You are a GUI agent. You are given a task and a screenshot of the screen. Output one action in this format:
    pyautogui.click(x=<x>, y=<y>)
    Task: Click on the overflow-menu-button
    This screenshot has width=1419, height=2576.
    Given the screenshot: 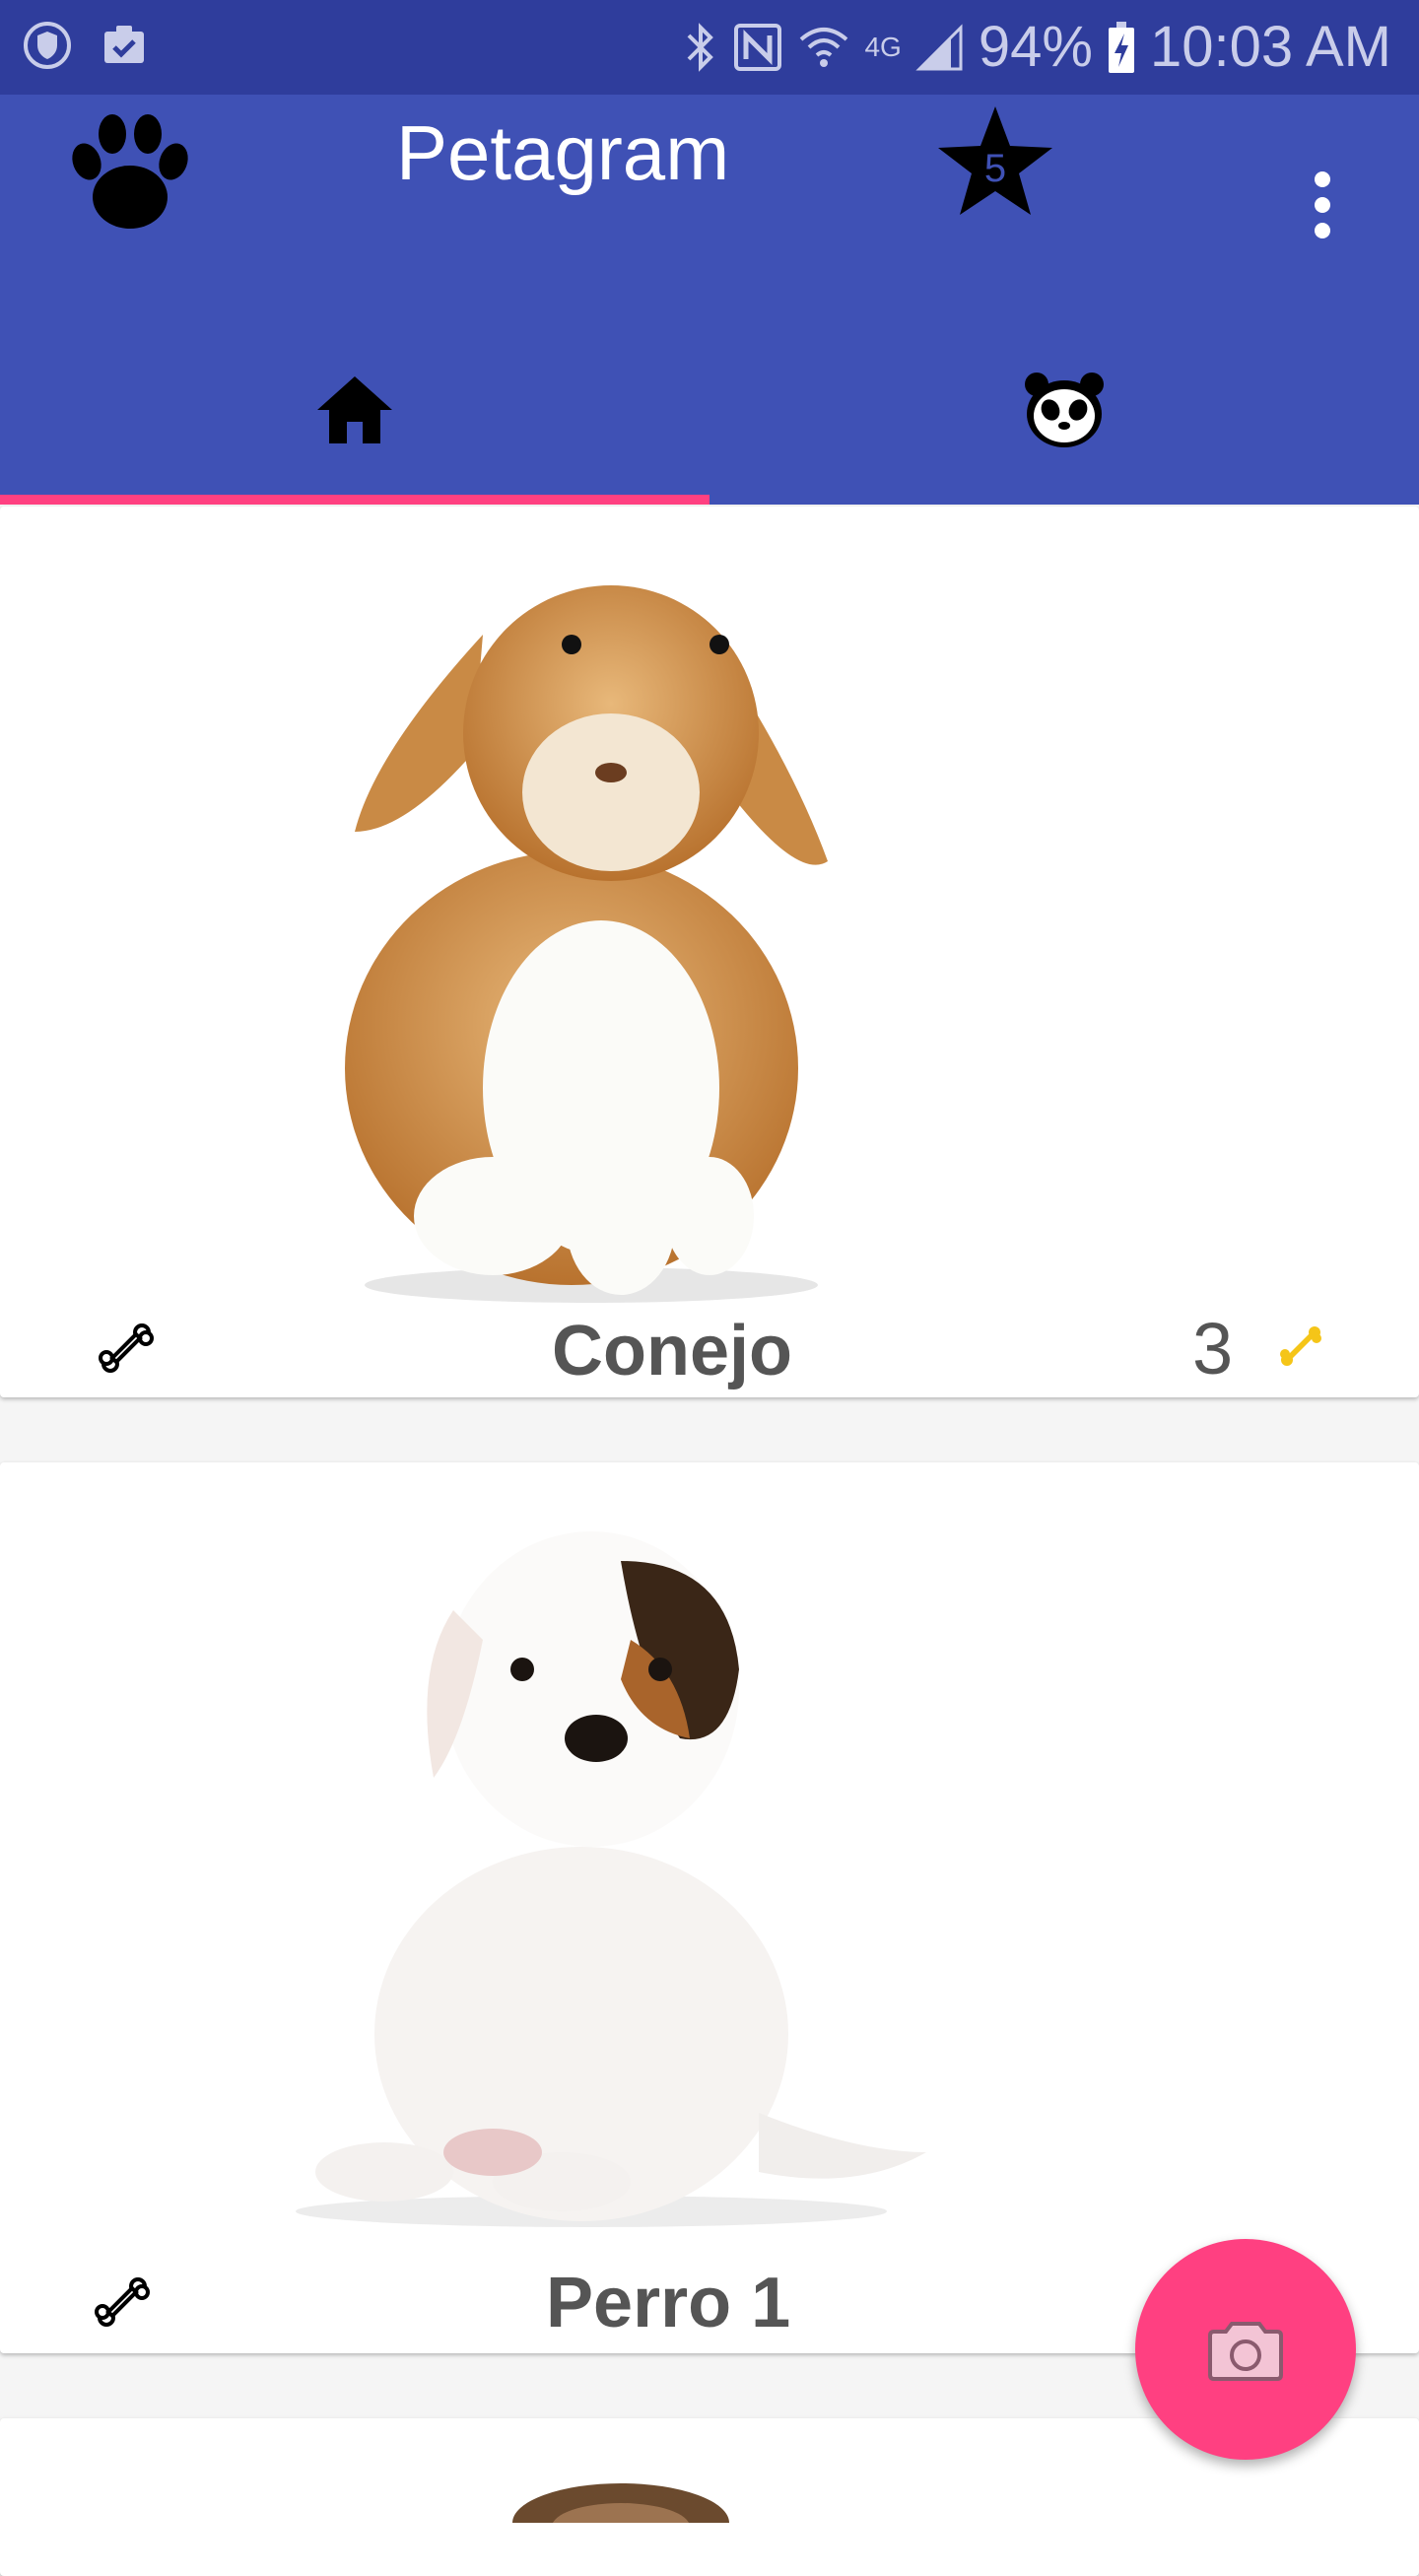 What is the action you would take?
    pyautogui.click(x=1322, y=207)
    